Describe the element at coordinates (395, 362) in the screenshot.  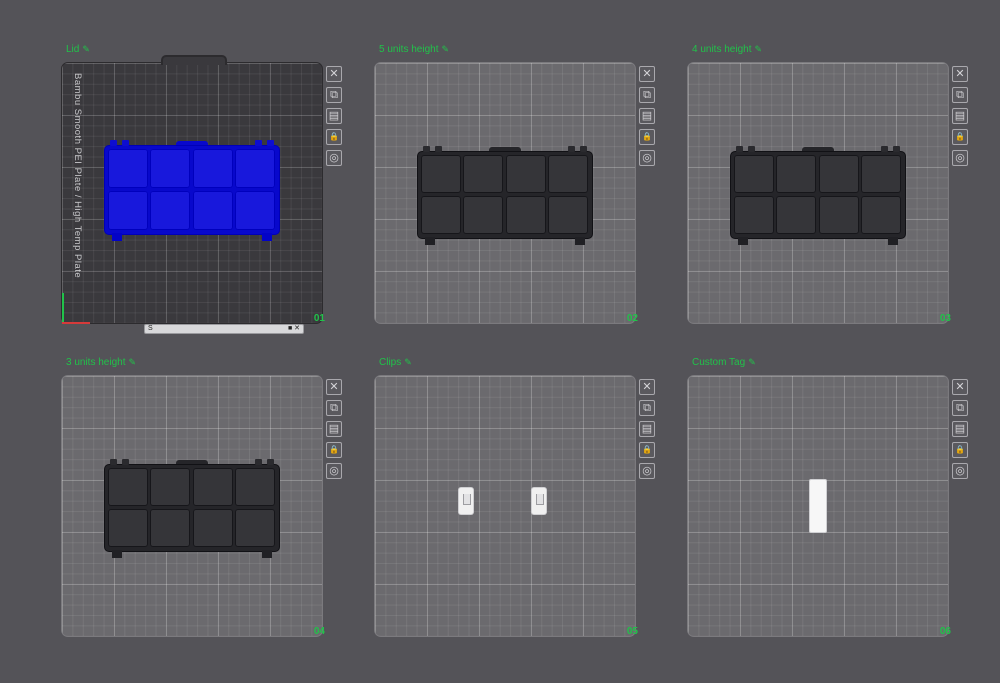
I see `plate-title: Clips ✎` at that location.